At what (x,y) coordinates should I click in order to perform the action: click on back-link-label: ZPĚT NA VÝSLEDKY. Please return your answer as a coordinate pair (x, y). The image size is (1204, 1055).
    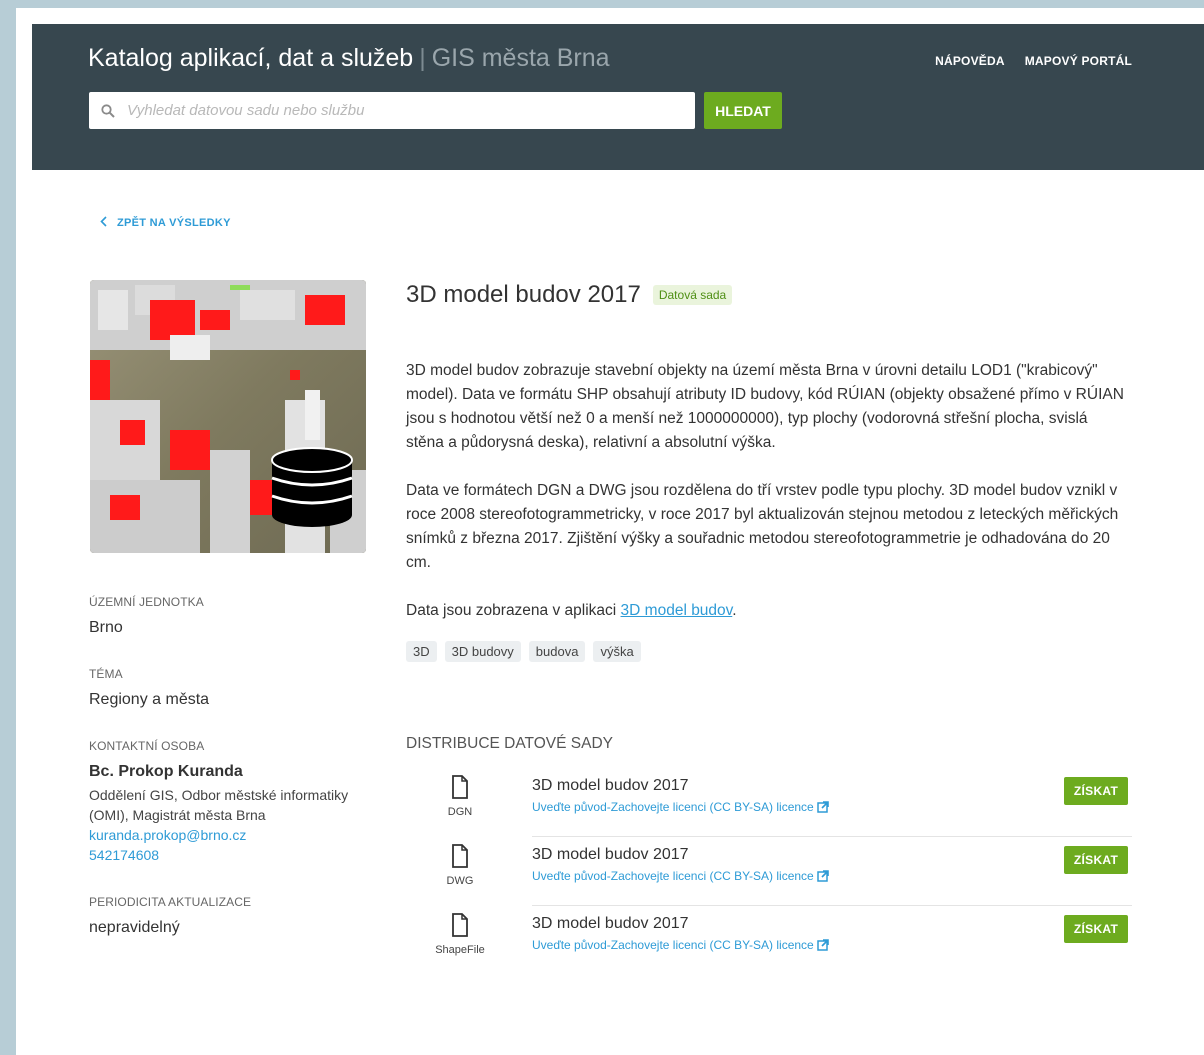
    Looking at the image, I should click on (174, 223).